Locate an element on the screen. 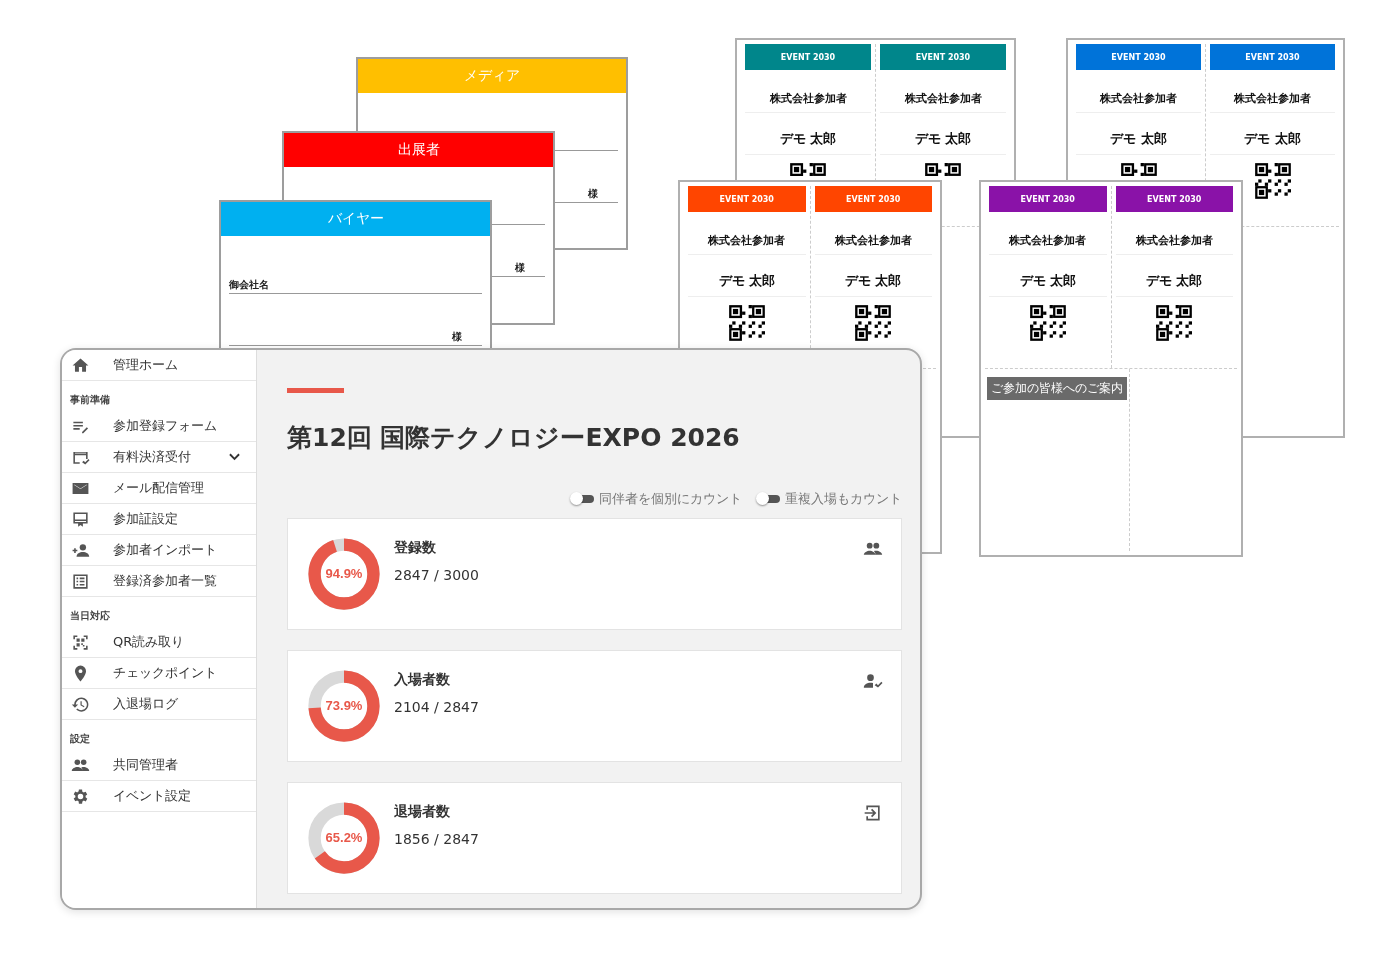 Image resolution: width=1389 pixels, height=977 pixels. sidebar-item: 参加者インポート is located at coordinates (159, 550).